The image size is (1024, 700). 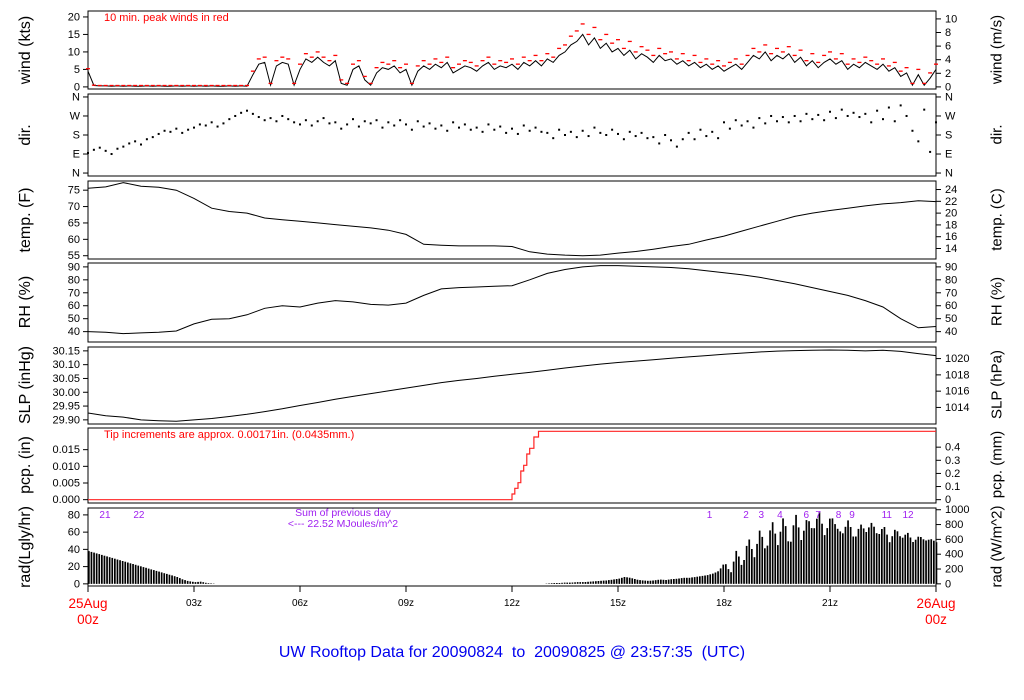 What do you see at coordinates (951, 225) in the screenshot?
I see `temp-ytick-right: 18` at bounding box center [951, 225].